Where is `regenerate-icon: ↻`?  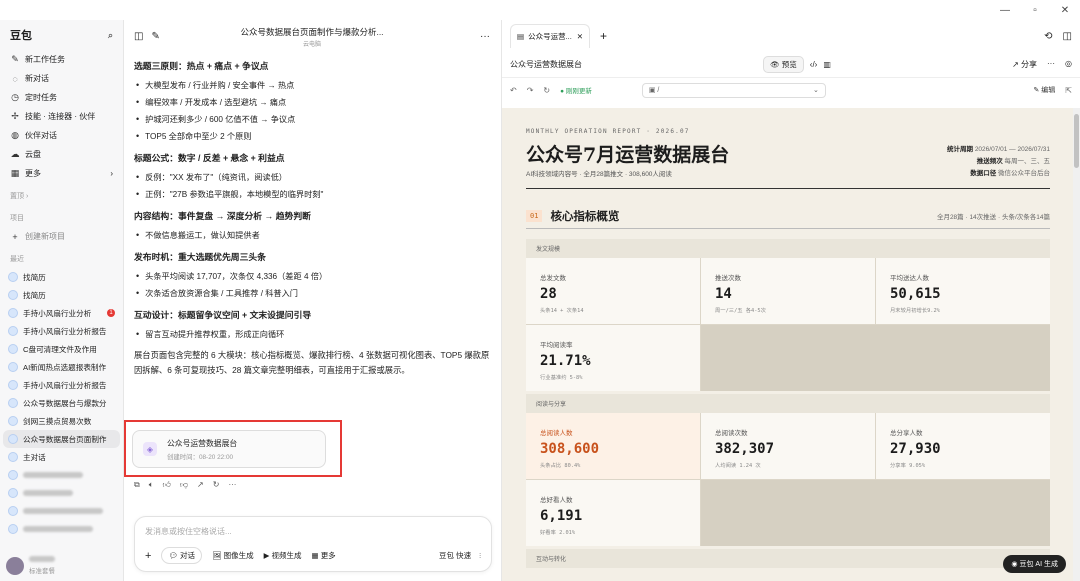
regenerate-icon: ↻ is located at coordinates (216, 485).